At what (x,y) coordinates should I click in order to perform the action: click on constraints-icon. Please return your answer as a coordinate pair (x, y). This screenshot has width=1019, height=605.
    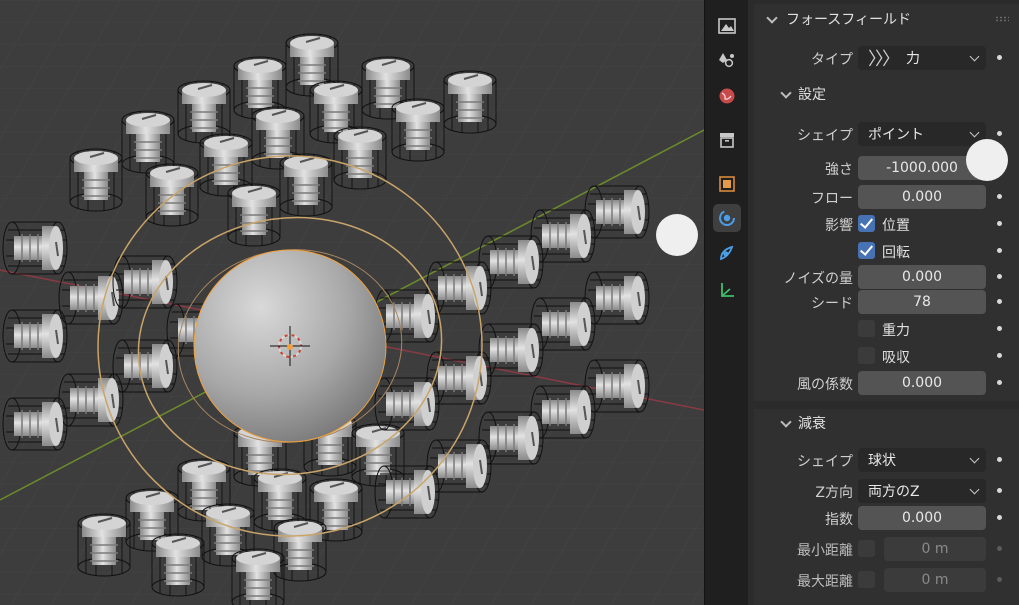
    Looking at the image, I should click on (727, 290).